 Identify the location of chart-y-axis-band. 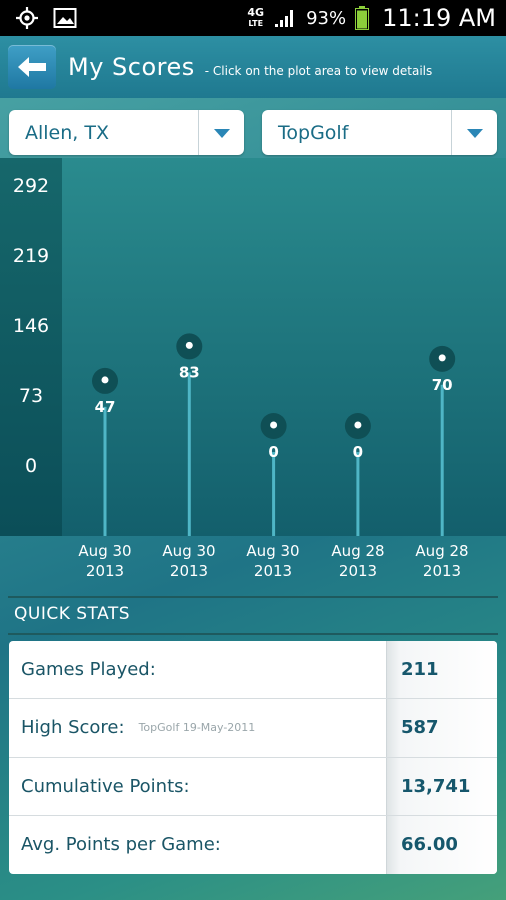
(31, 347).